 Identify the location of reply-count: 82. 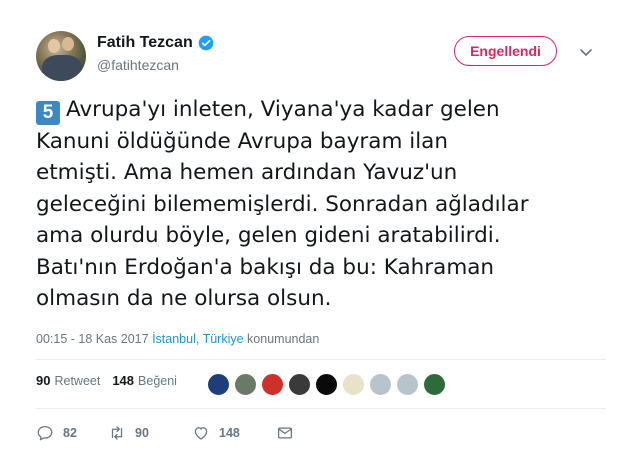
(70, 433).